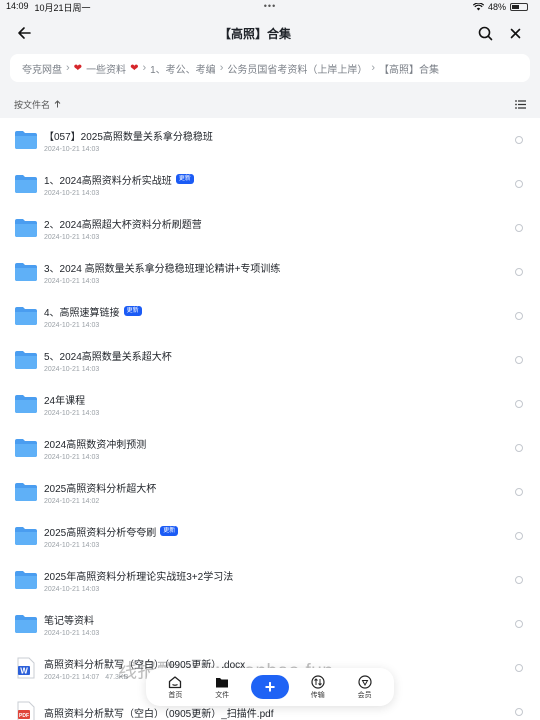 This screenshot has height=720, width=540. Describe the element at coordinates (270, 228) in the screenshot. I see `list-item: 2、2024高照超大杯资料分析刷题营 2024-10-21 14:03` at that location.